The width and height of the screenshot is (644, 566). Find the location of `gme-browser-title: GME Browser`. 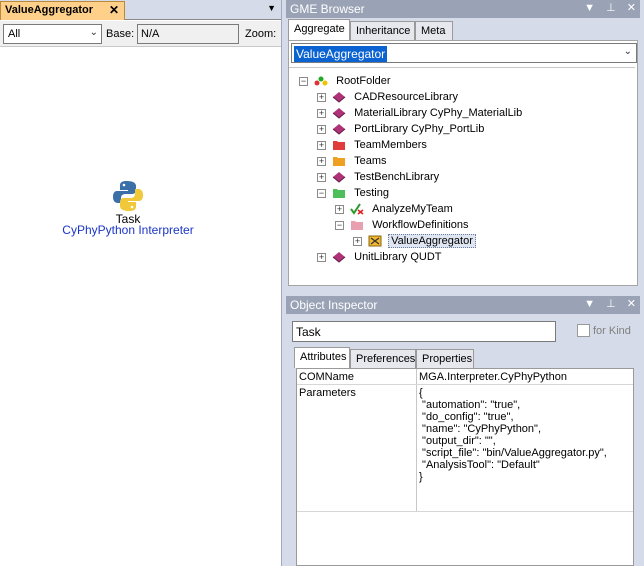

gme-browser-title: GME Browser is located at coordinates (327, 9).